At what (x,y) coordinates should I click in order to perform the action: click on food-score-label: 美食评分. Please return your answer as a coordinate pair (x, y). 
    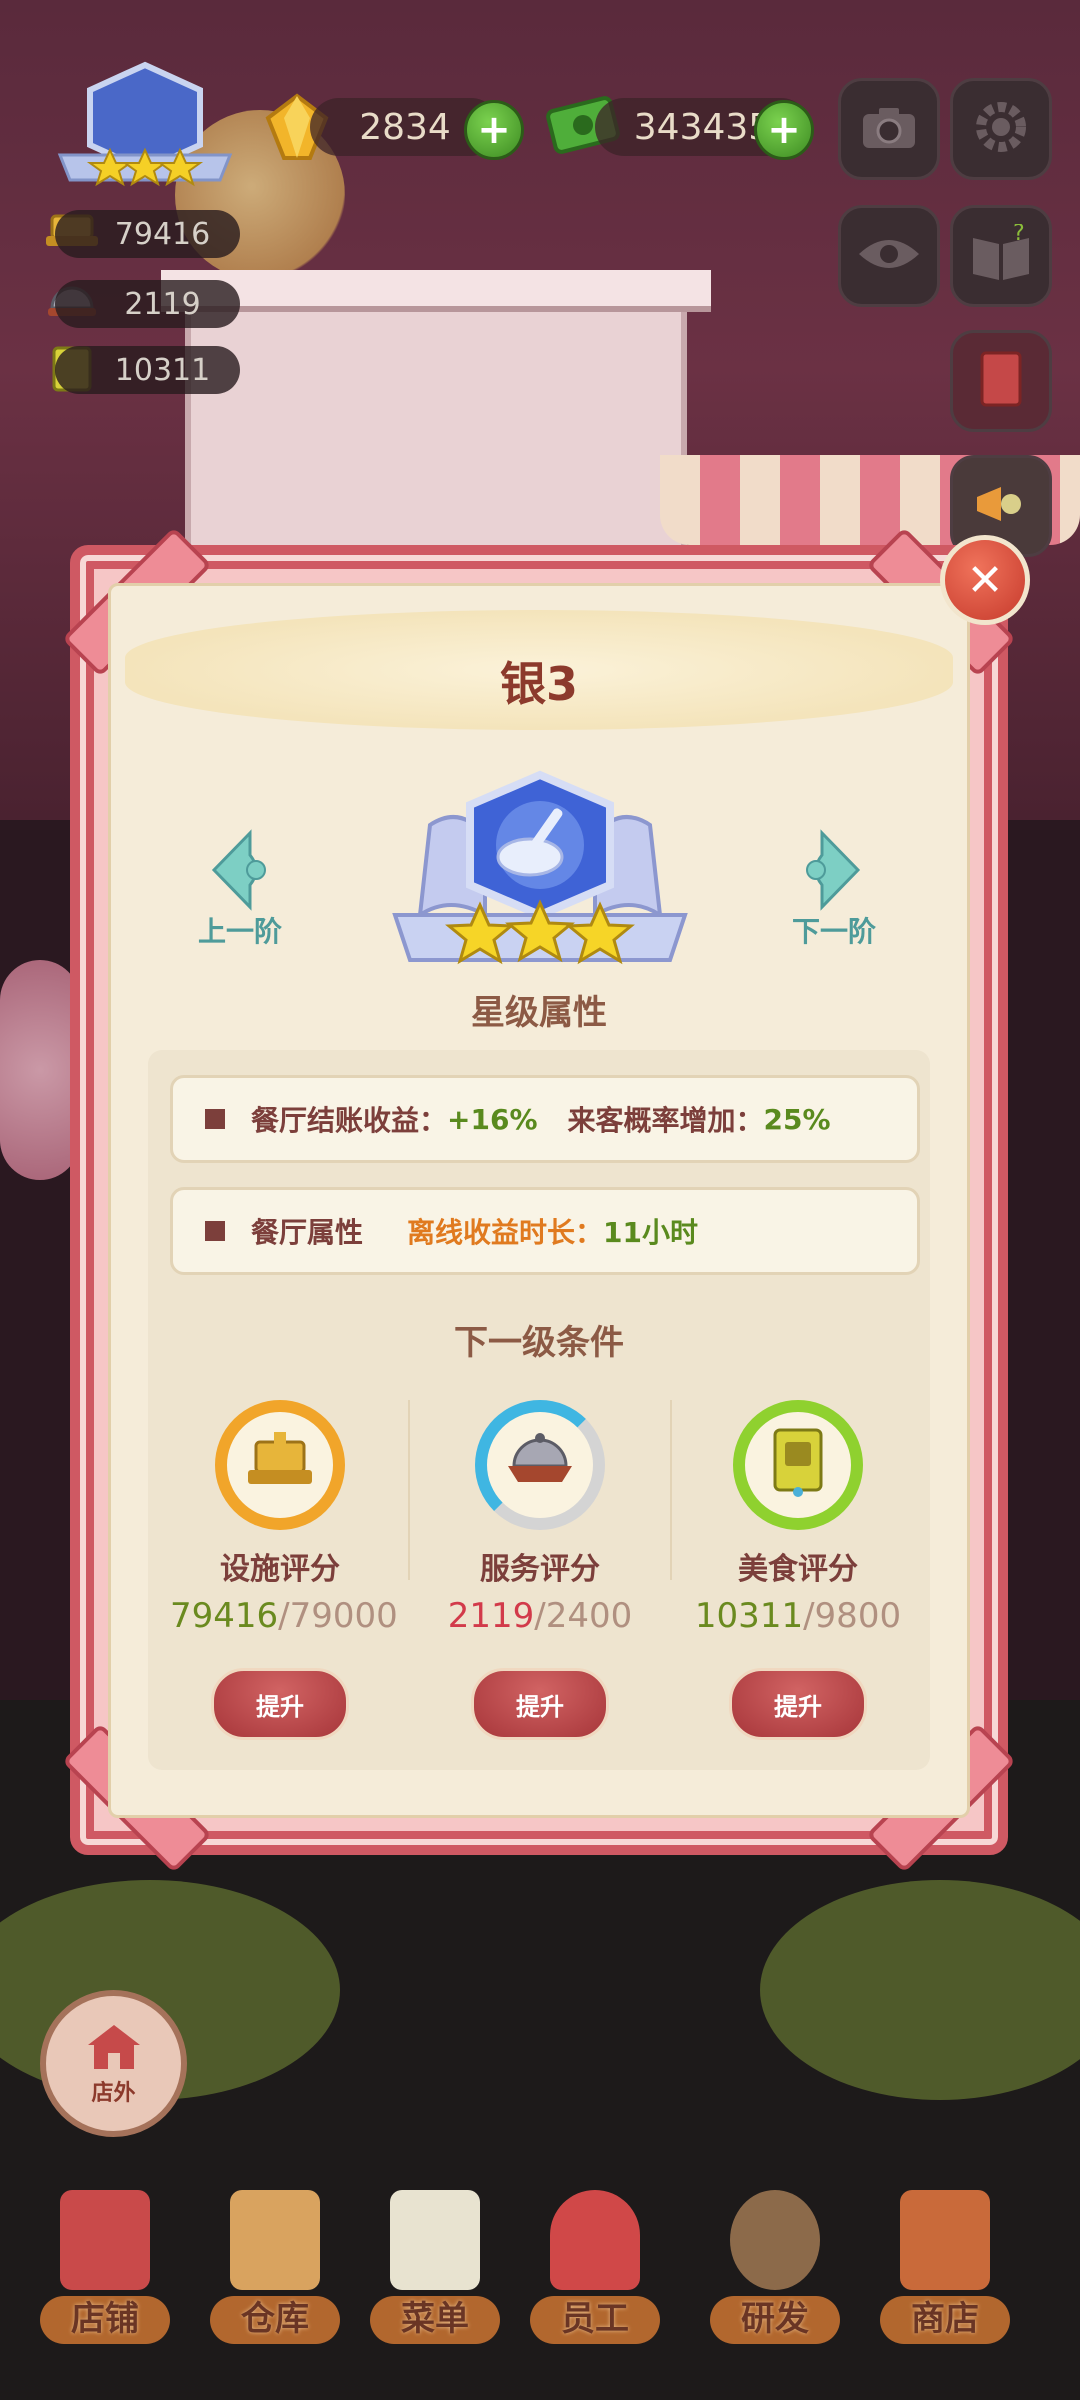
    Looking at the image, I should click on (798, 1569).